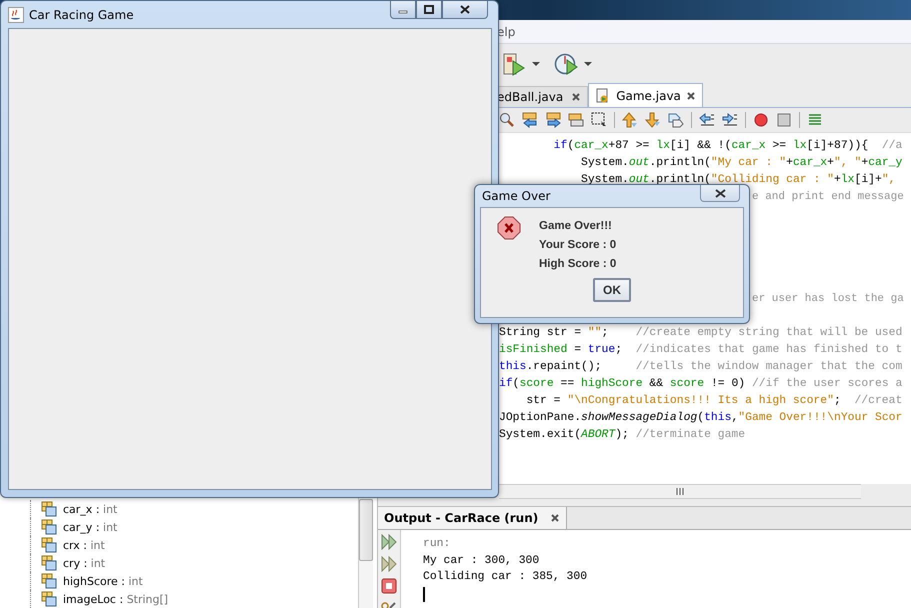 The image size is (911, 608). I want to click on code-line: str = "\nCongratulations!!! Its a high score"; //creat, so click(713, 401).